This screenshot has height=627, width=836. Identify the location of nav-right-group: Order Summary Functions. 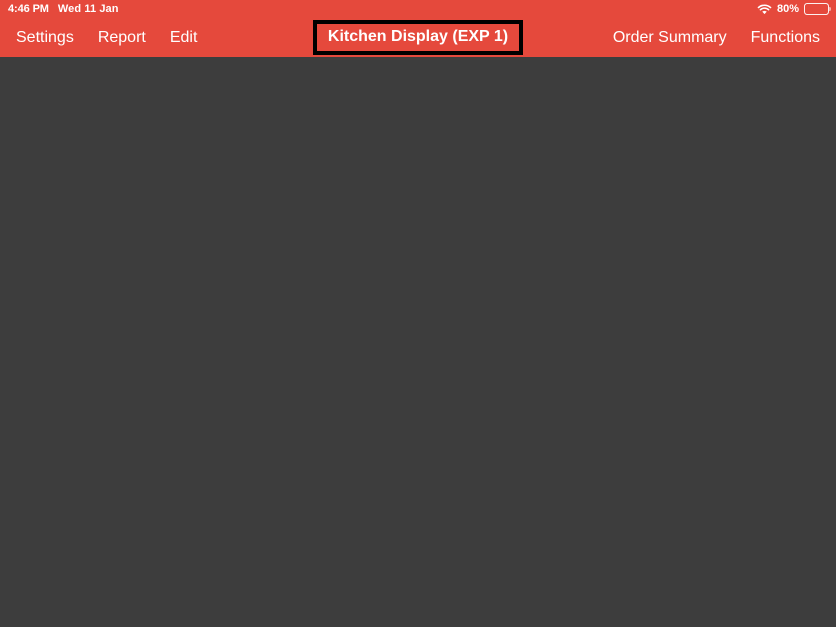
(716, 37).